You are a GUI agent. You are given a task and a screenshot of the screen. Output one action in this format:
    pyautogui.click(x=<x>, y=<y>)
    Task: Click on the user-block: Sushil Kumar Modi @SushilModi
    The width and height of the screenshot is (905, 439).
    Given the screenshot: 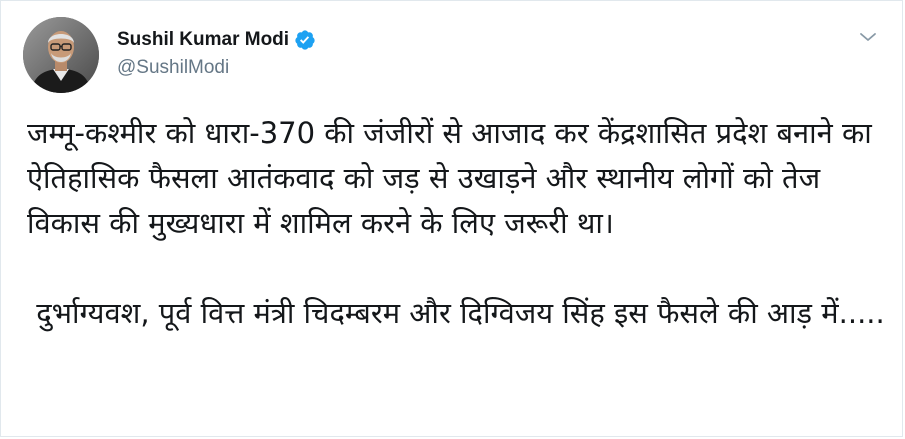 What is the action you would take?
    pyautogui.click(x=216, y=53)
    